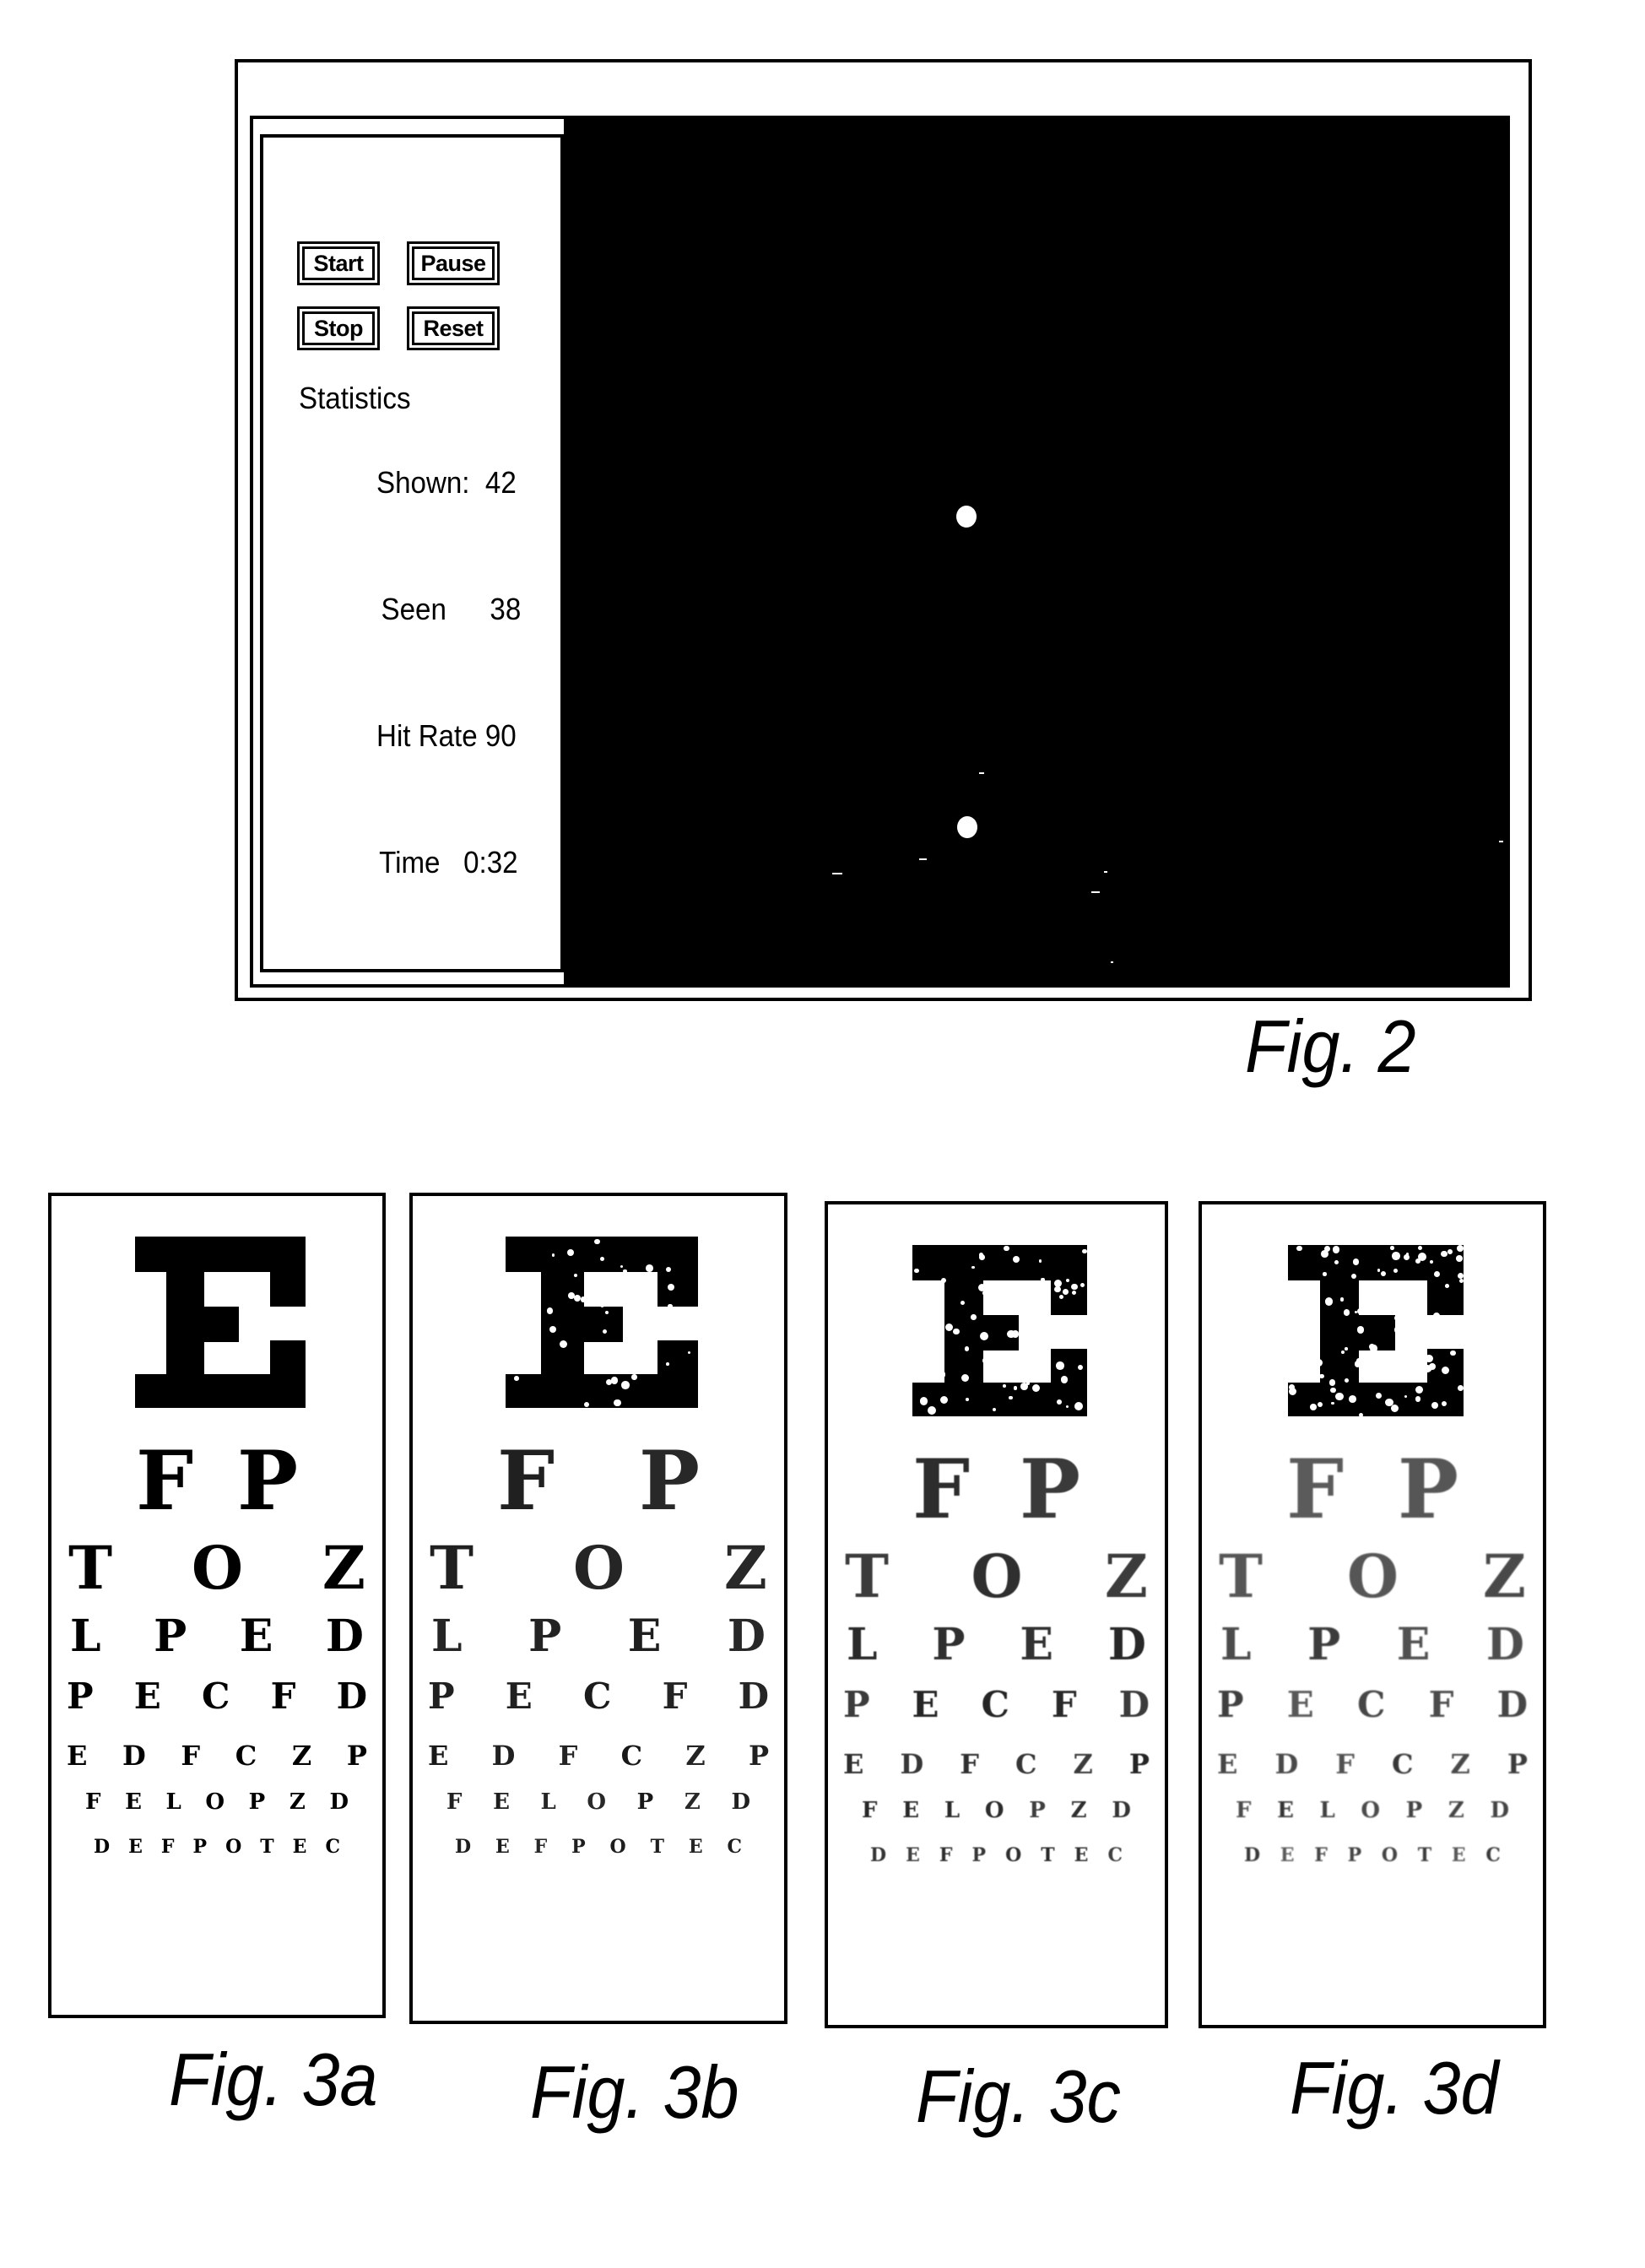 The height and width of the screenshot is (2268, 1645). I want to click on fig-3b-caption: Fig. 3b, so click(634, 2092).